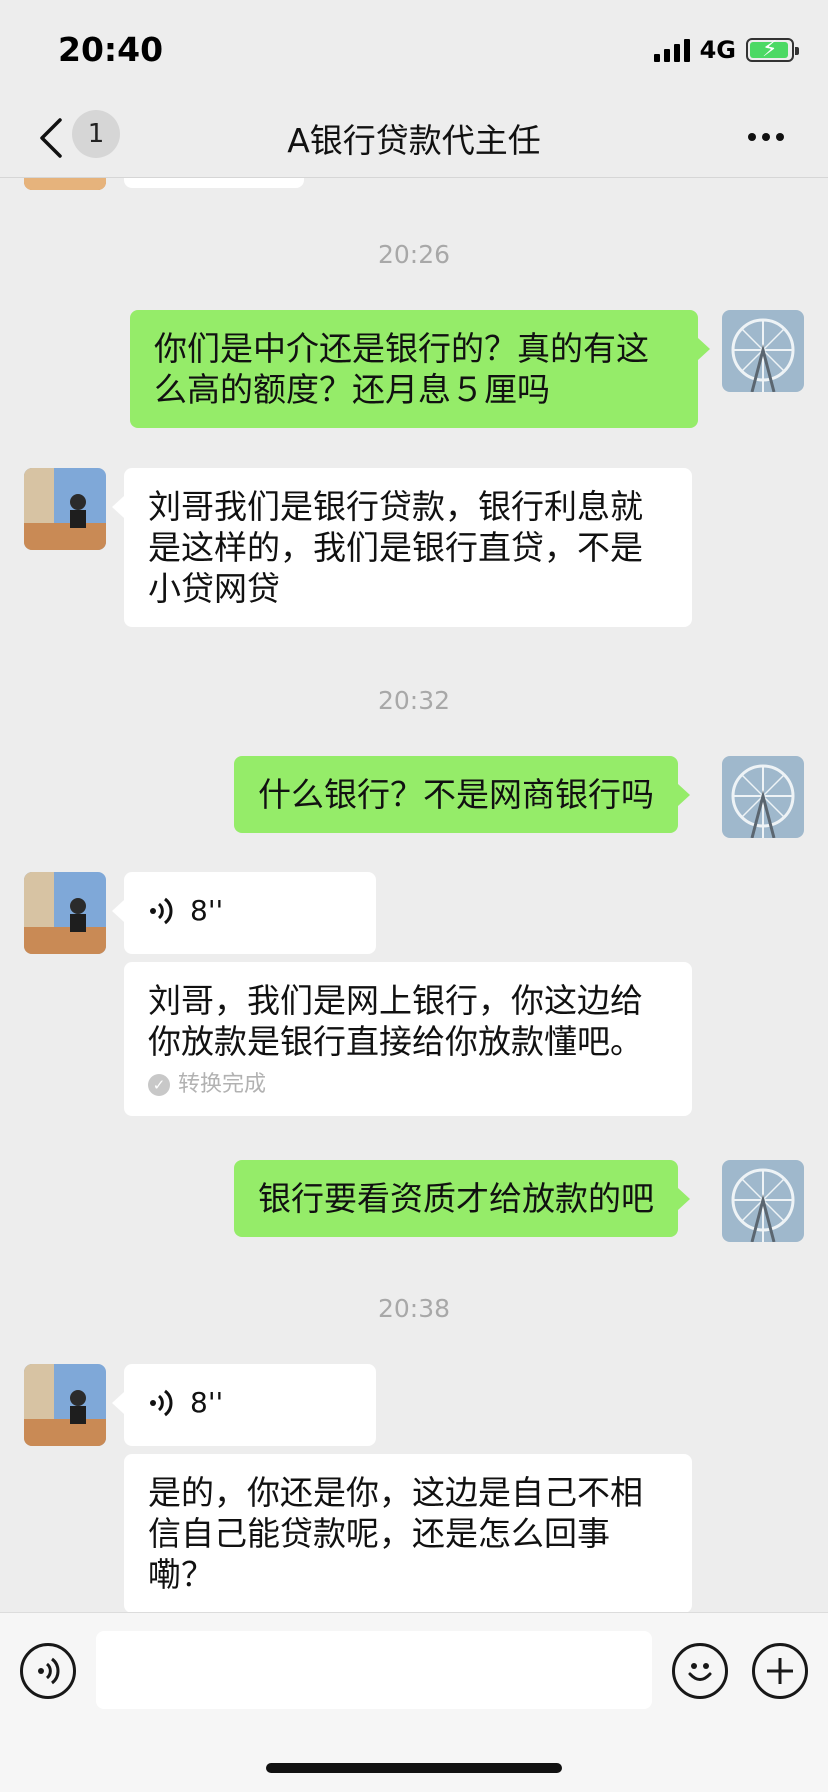 The height and width of the screenshot is (1792, 828). I want to click on message-bubble-incoming: 刘哥我们是银行贷款，银行利息就是这样的，我们是银行直贷，不是小贷网贷, so click(402, 547).